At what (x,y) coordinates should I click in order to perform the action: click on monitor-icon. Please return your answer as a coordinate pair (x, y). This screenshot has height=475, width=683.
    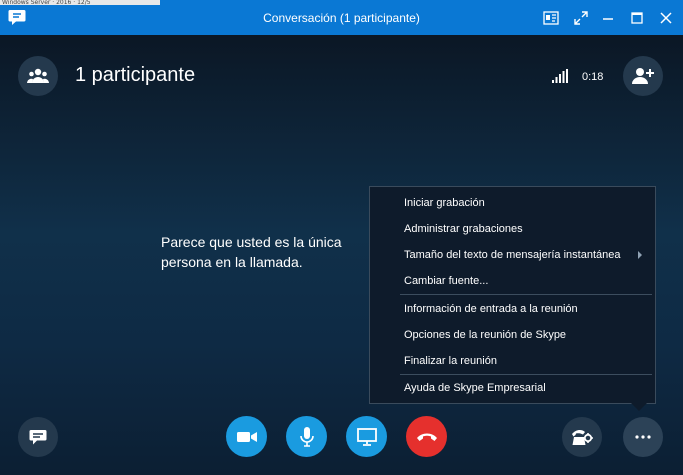
    Looking at the image, I should click on (366, 436).